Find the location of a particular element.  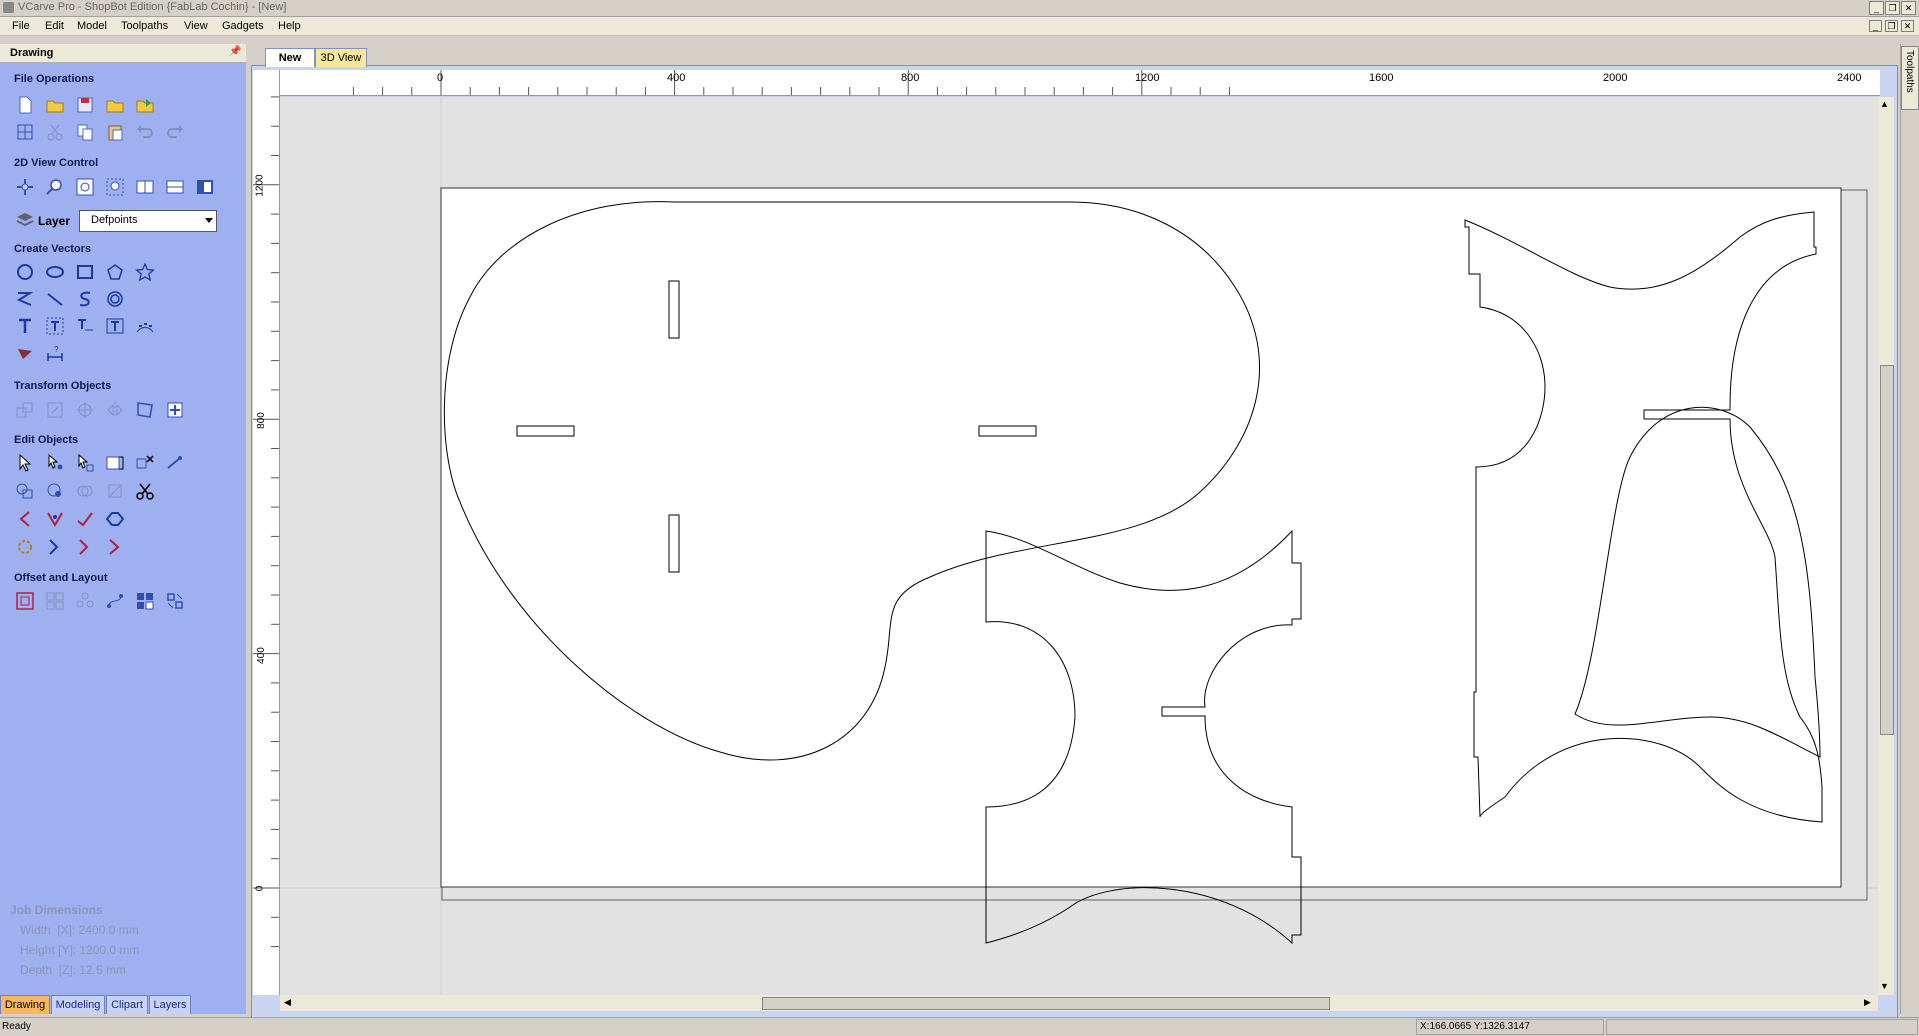

layer-select: Defpoints is located at coordinates (148, 221).